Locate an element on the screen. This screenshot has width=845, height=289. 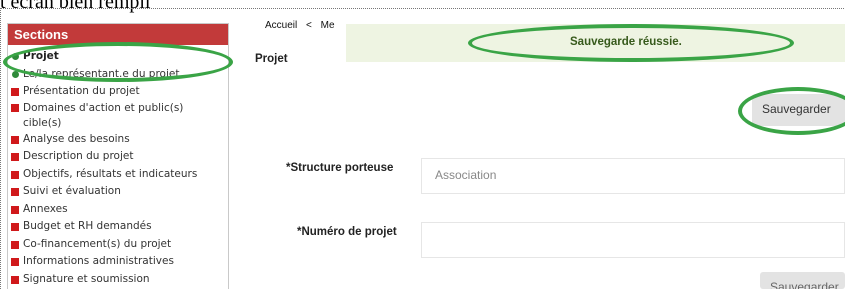
sidebar-item-analyse: Analyse des besoins is located at coordinates (119, 140).